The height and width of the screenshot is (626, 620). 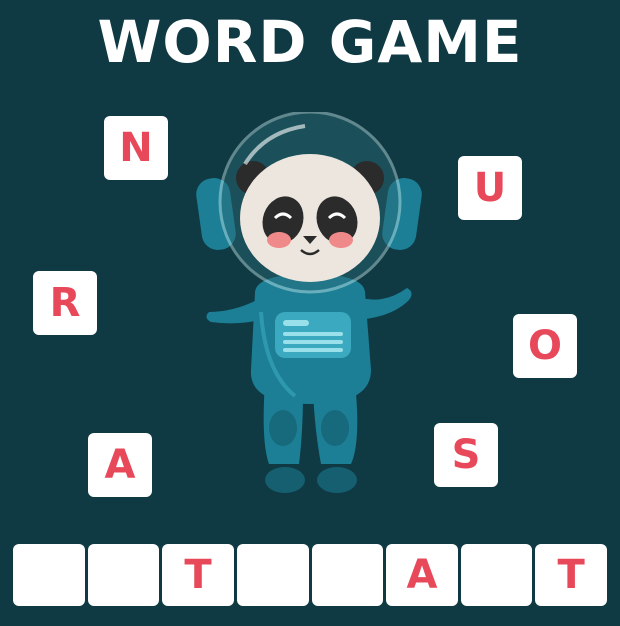 I want to click on letter-tile-u: U, so click(x=490, y=188).